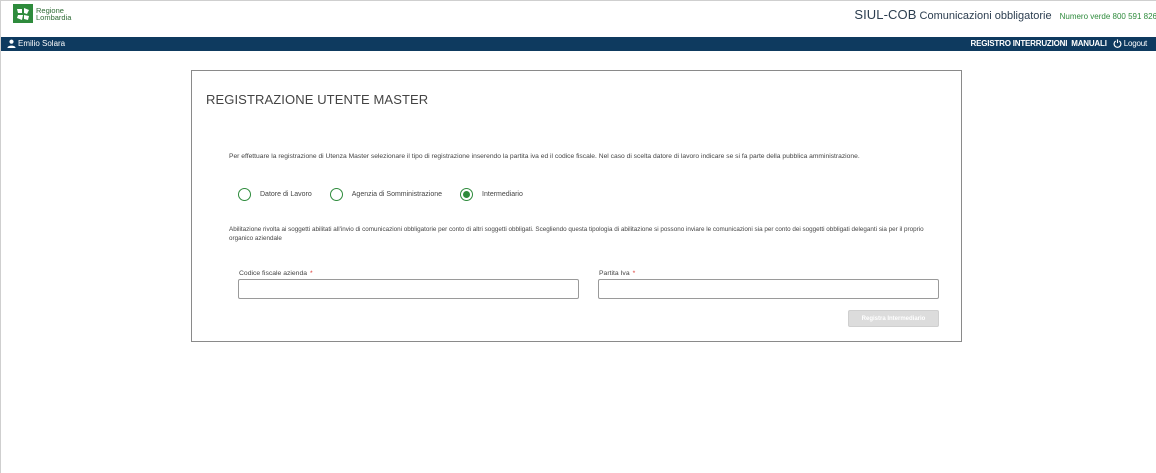 Image resolution: width=1156 pixels, height=473 pixels. I want to click on radio-label: Intermediario, so click(502, 194).